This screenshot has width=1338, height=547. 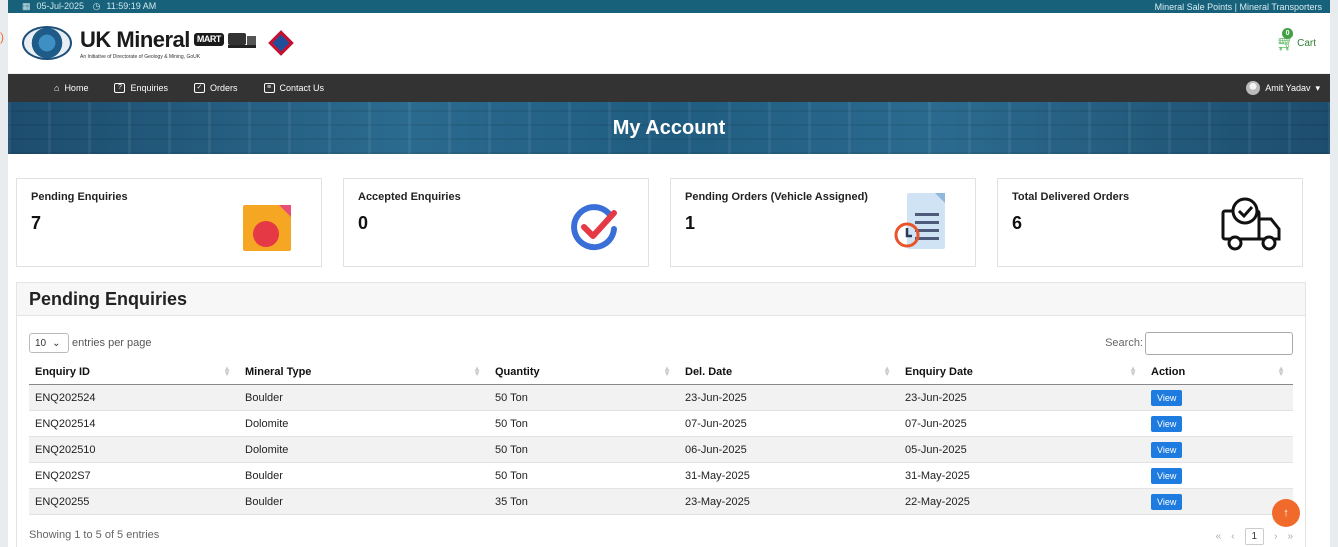 I want to click on card-pending-enquiries: Pending Enquiries 7, so click(x=169, y=222).